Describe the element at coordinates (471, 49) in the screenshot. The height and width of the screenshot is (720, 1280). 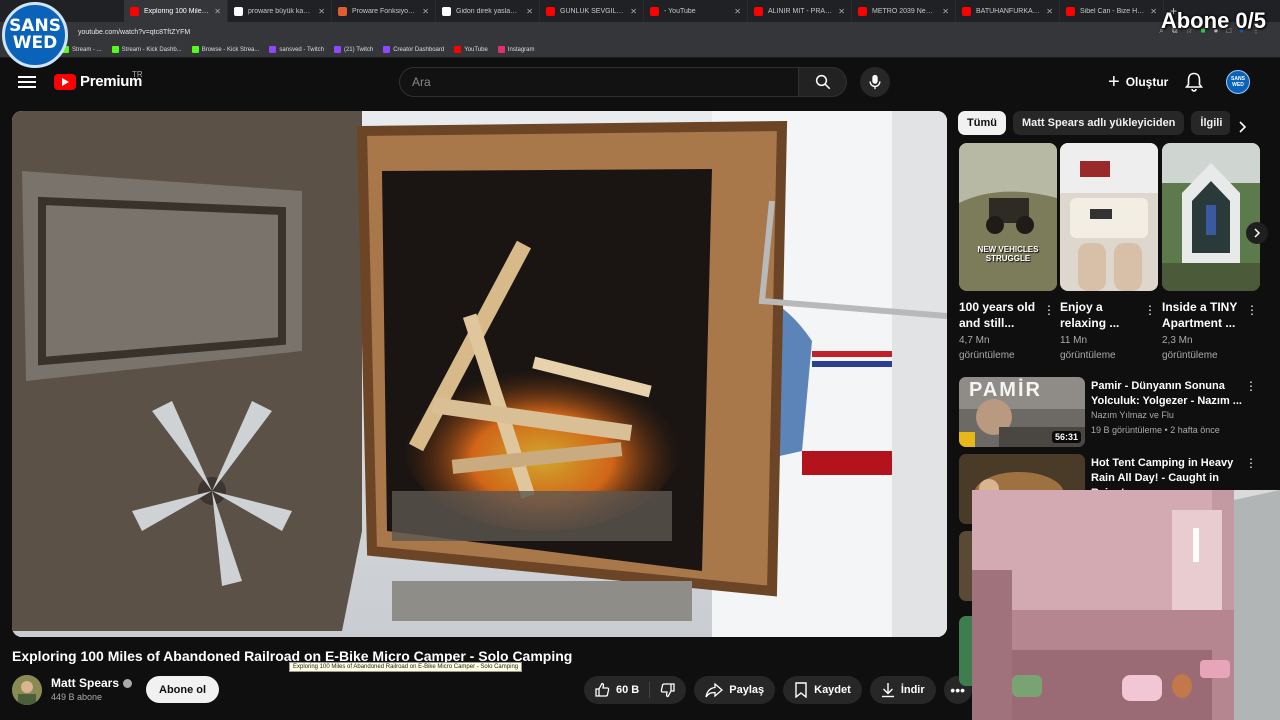
I see `bookmark-item: YouTube` at that location.